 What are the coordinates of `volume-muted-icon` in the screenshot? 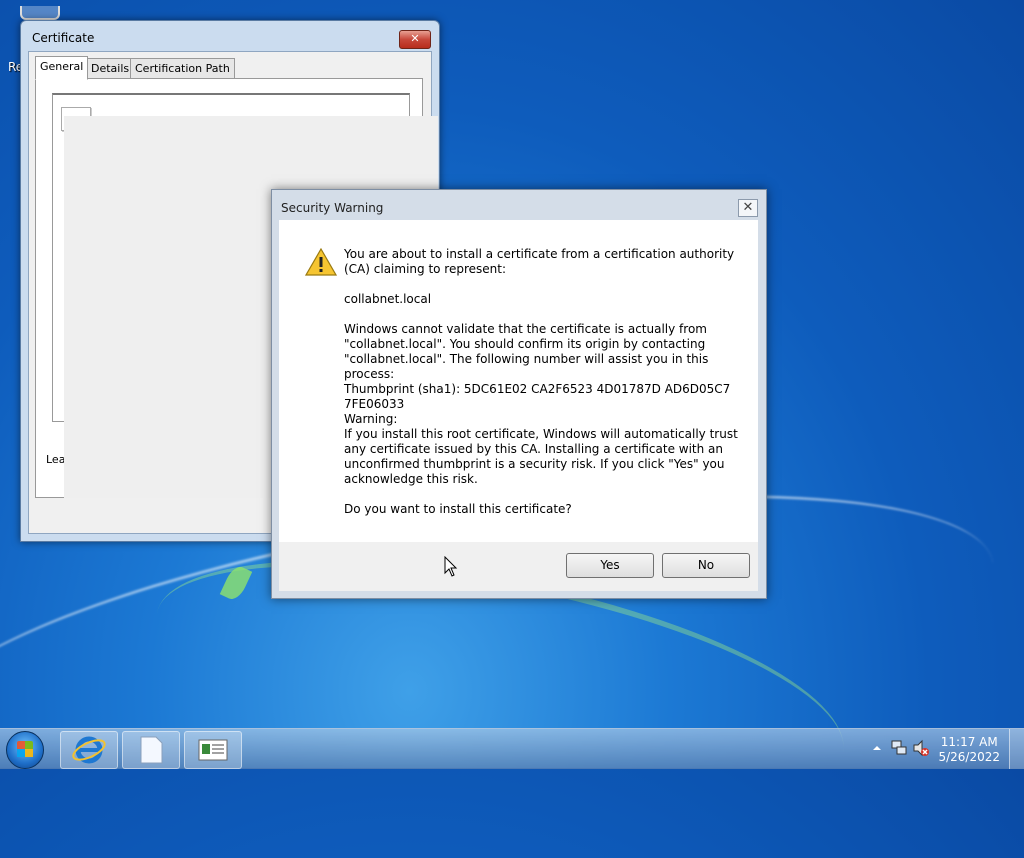 It's located at (921, 748).